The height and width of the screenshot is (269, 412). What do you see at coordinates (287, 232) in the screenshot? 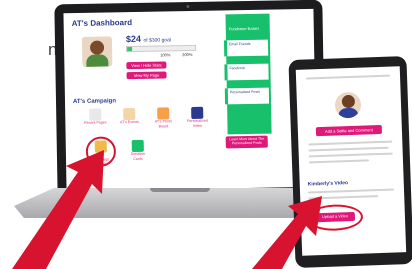
I see `arrow-pointer-right` at bounding box center [287, 232].